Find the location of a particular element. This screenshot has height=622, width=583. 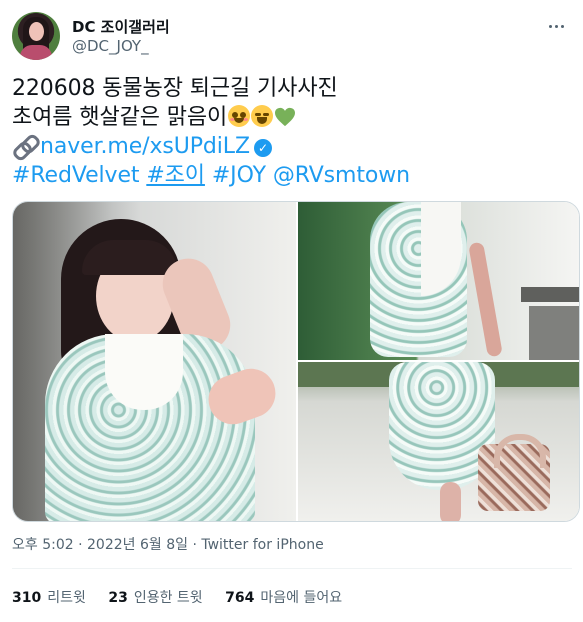

likes-count: 764 is located at coordinates (240, 598).